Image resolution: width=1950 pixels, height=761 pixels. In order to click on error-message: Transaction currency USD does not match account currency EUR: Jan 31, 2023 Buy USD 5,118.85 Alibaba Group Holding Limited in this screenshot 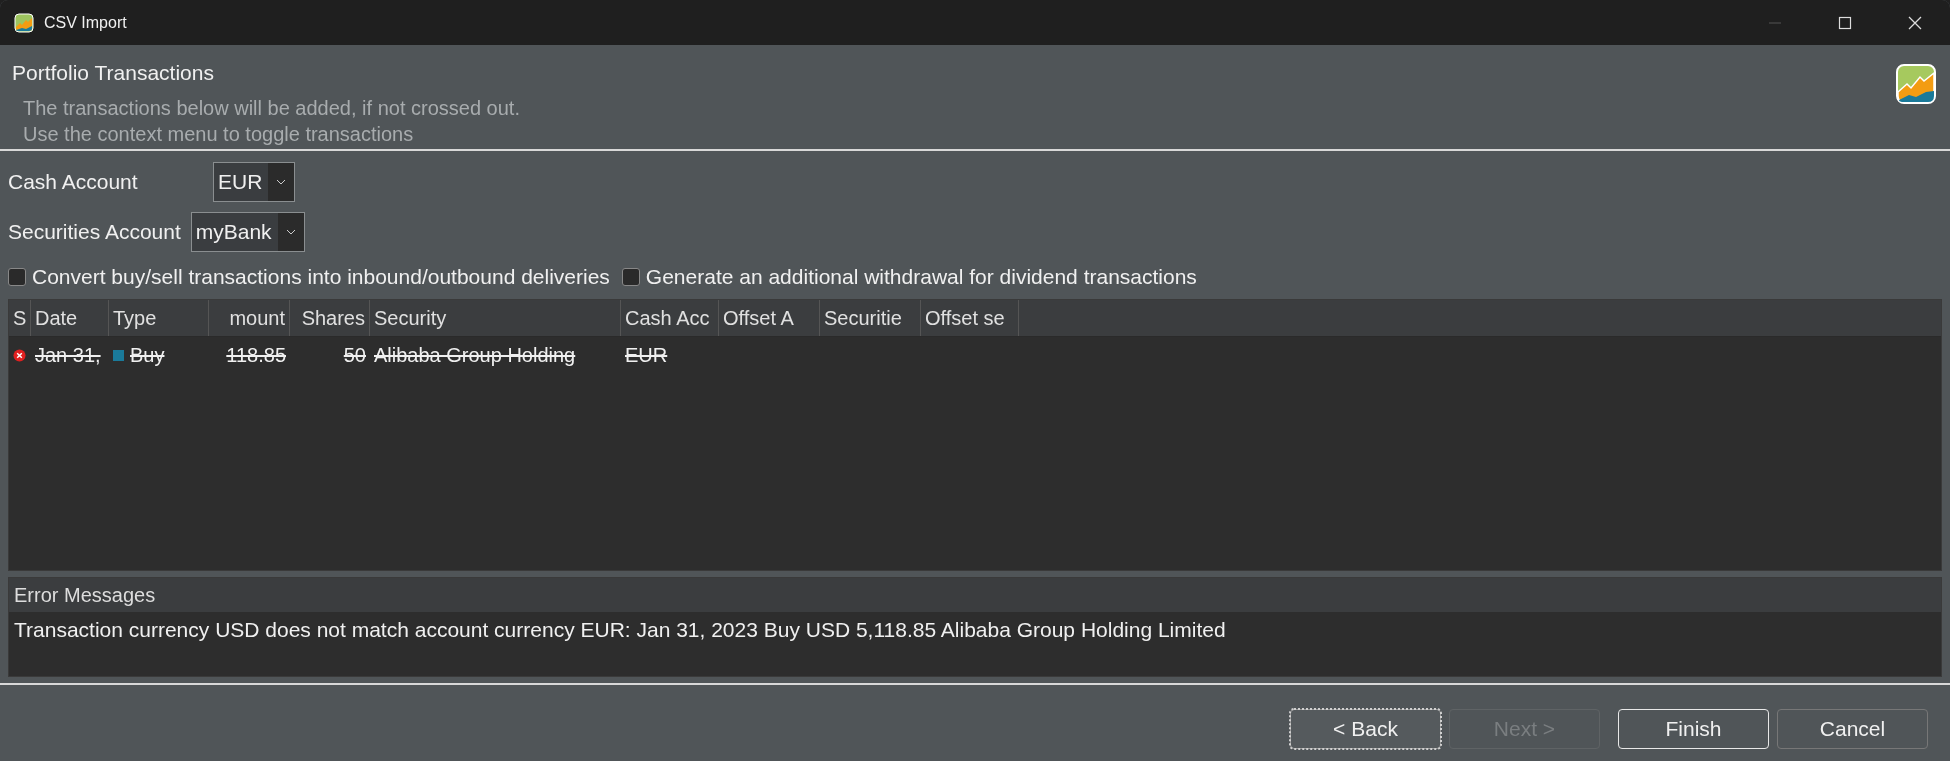, I will do `click(620, 630)`.